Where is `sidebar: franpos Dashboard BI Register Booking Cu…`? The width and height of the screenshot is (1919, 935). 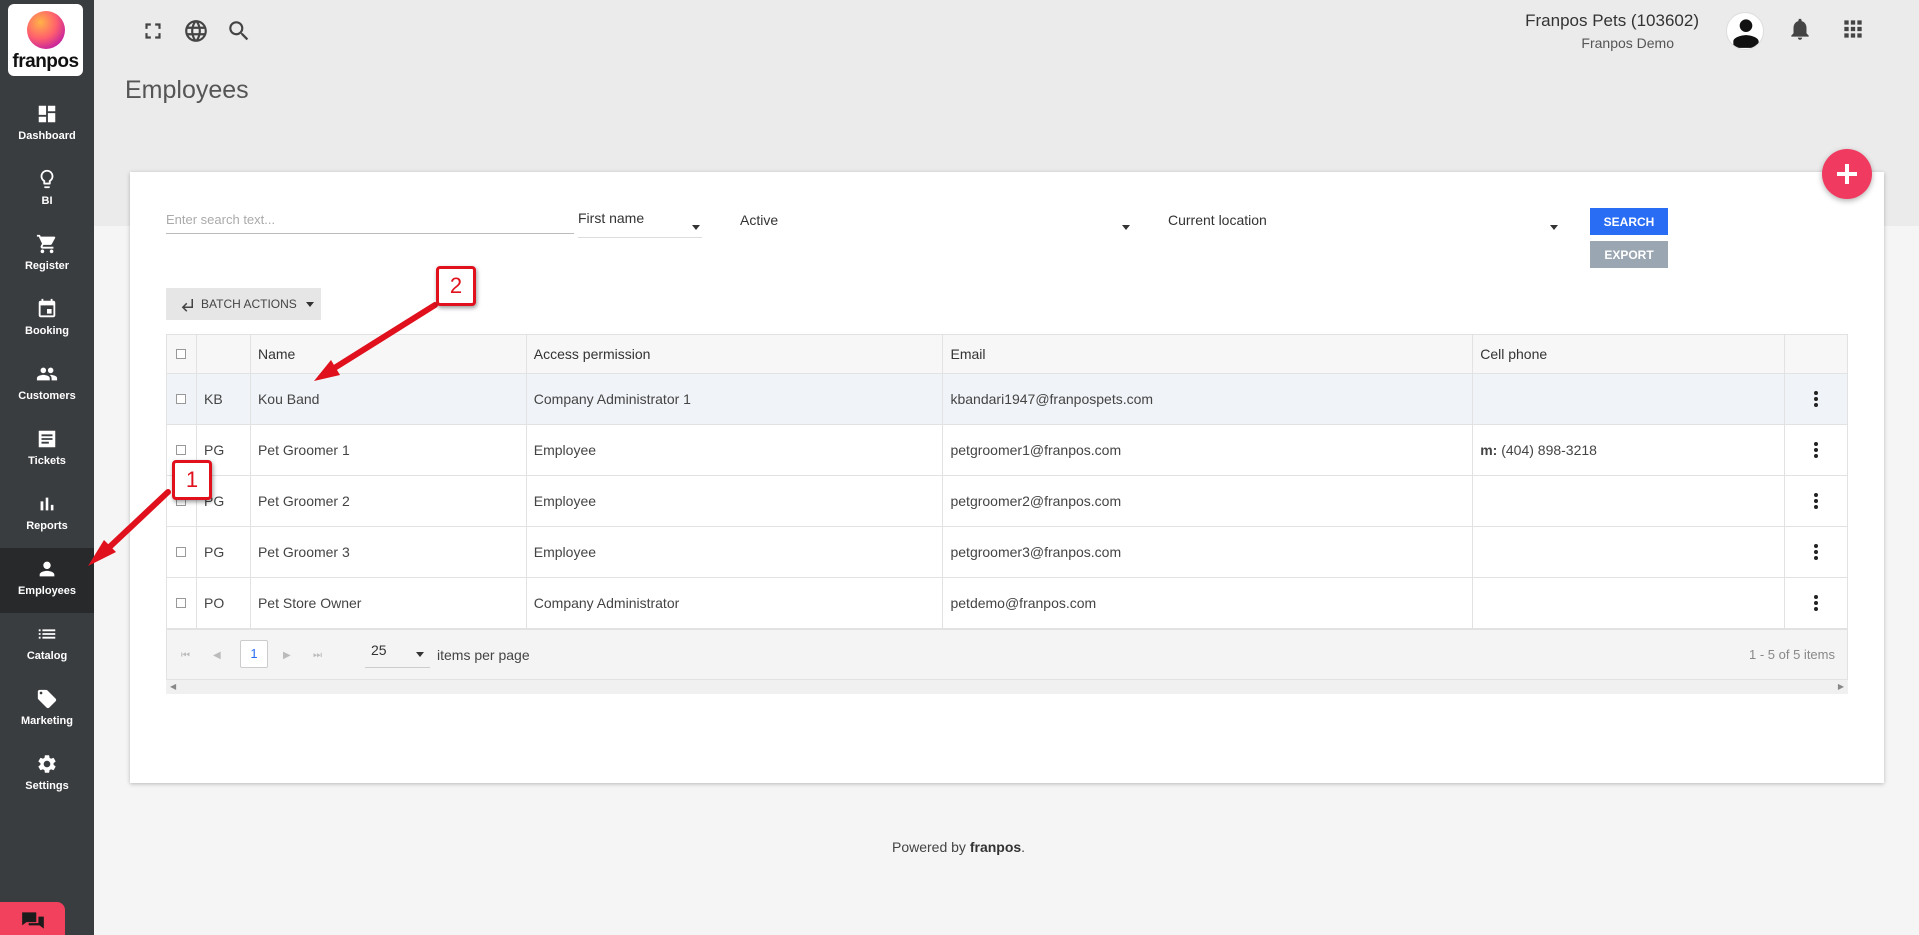
sidebar: franpos Dashboard BI Register Booking Cu… is located at coordinates (47, 467).